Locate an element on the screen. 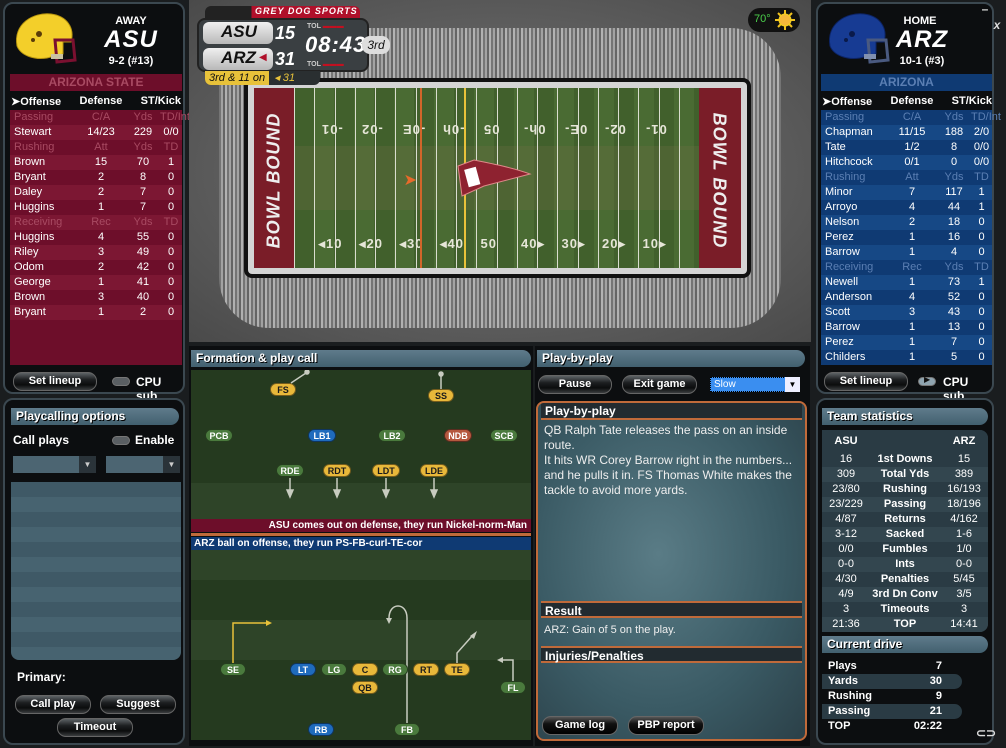 The height and width of the screenshot is (748, 1006). player-qb: QB is located at coordinates (365, 687).